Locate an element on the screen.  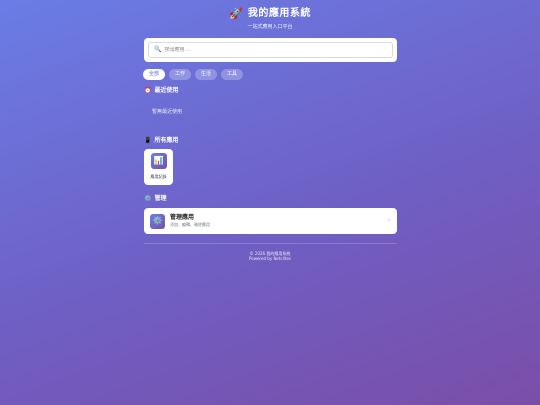
tab-tools: 工具 is located at coordinates (232, 74).